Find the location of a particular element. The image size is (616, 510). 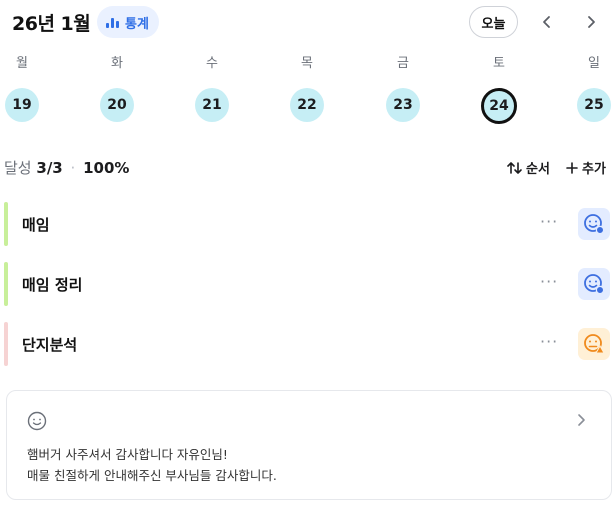

task-row: 매임 정리 ··· is located at coordinates (310, 284).